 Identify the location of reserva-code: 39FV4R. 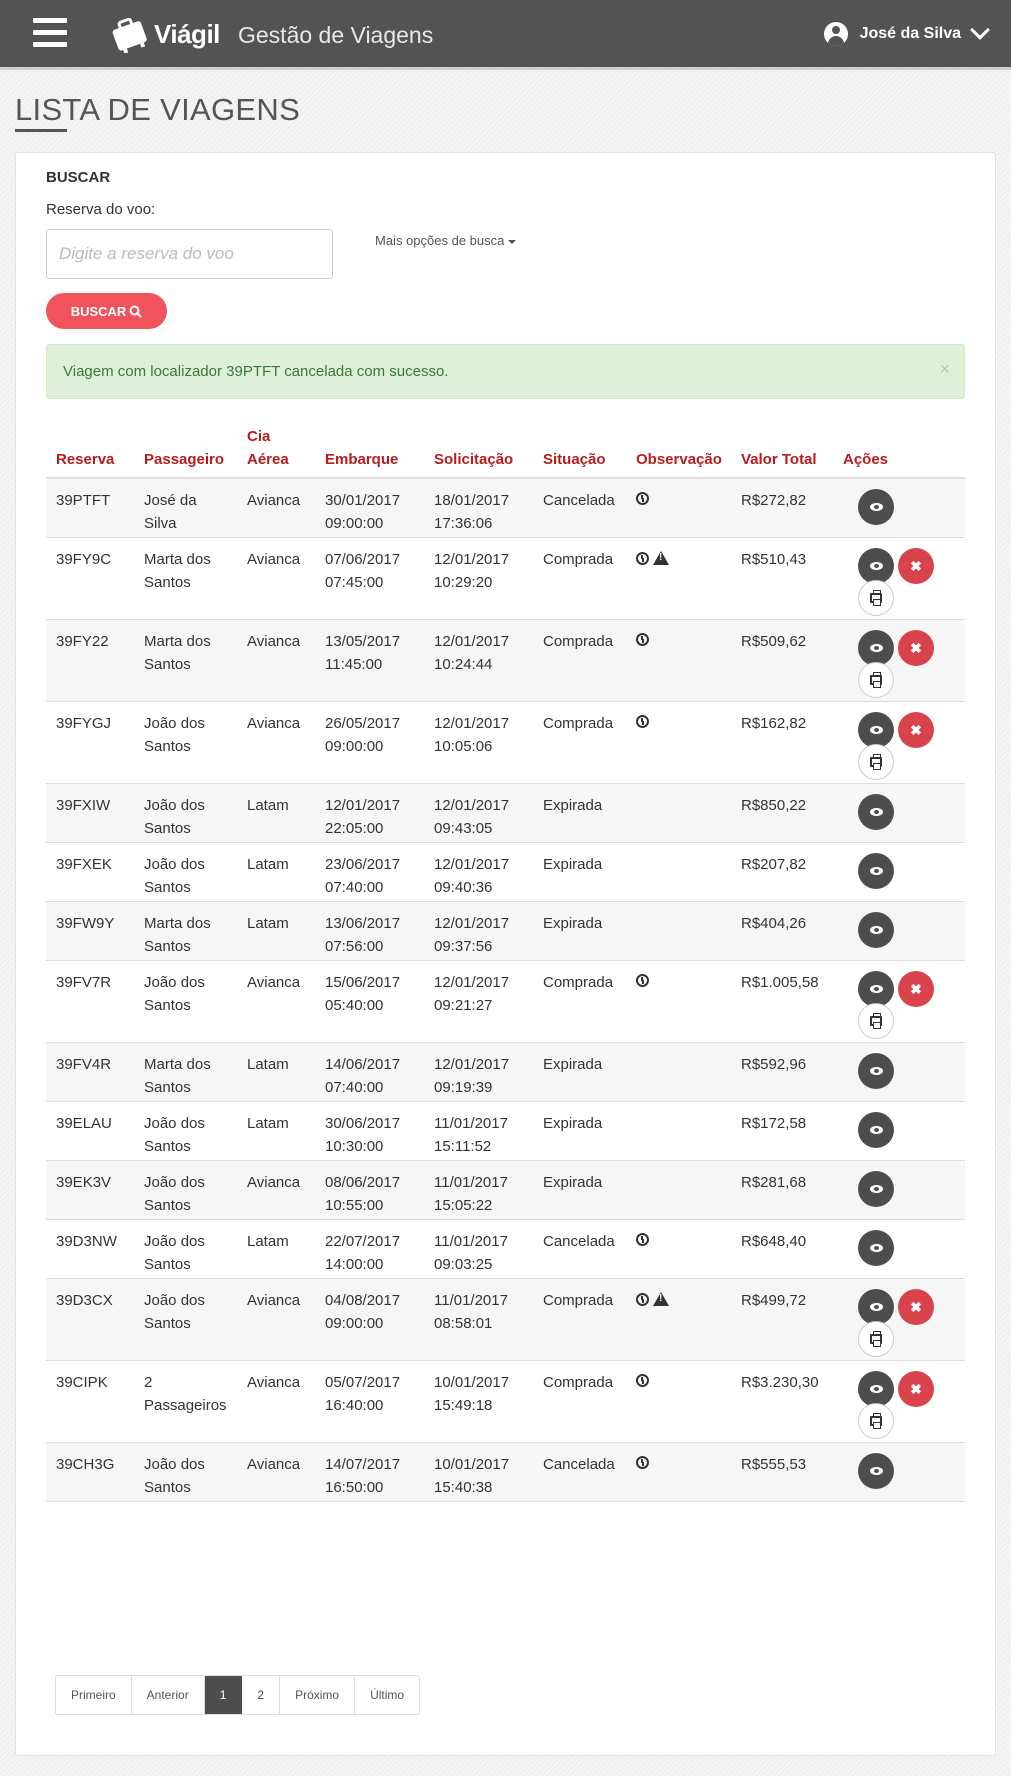
(84, 1064).